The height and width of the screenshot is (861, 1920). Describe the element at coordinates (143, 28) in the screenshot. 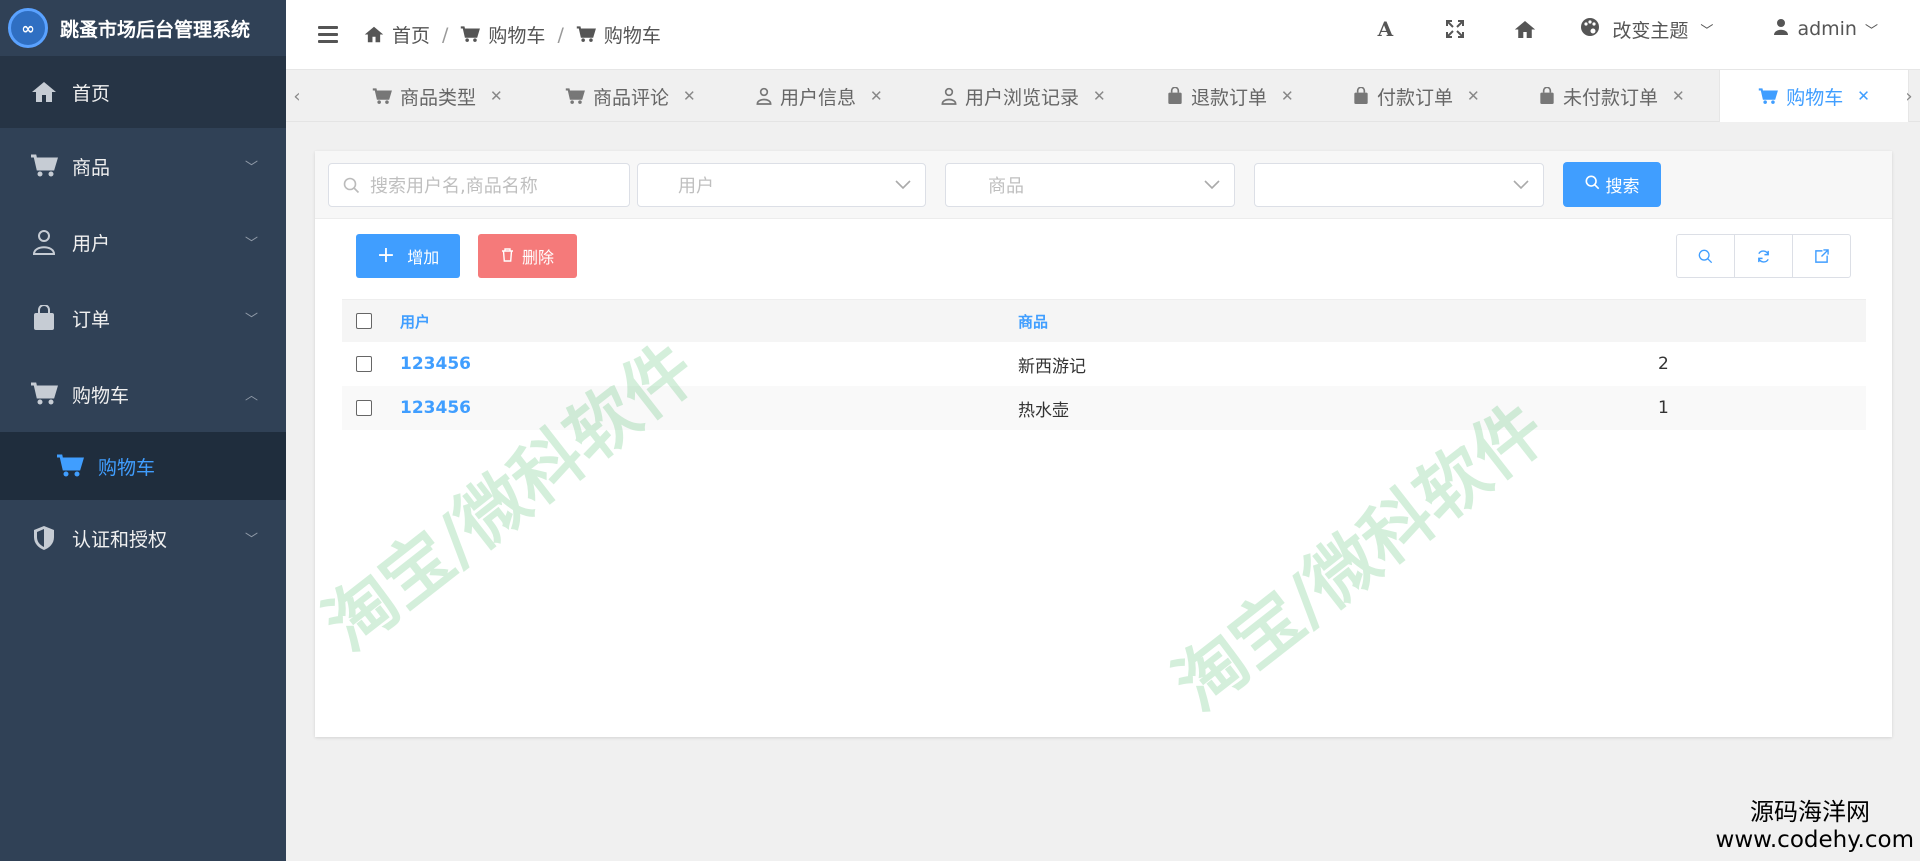

I see `logo: ∞ 跳蚤市场后台管理系统` at that location.